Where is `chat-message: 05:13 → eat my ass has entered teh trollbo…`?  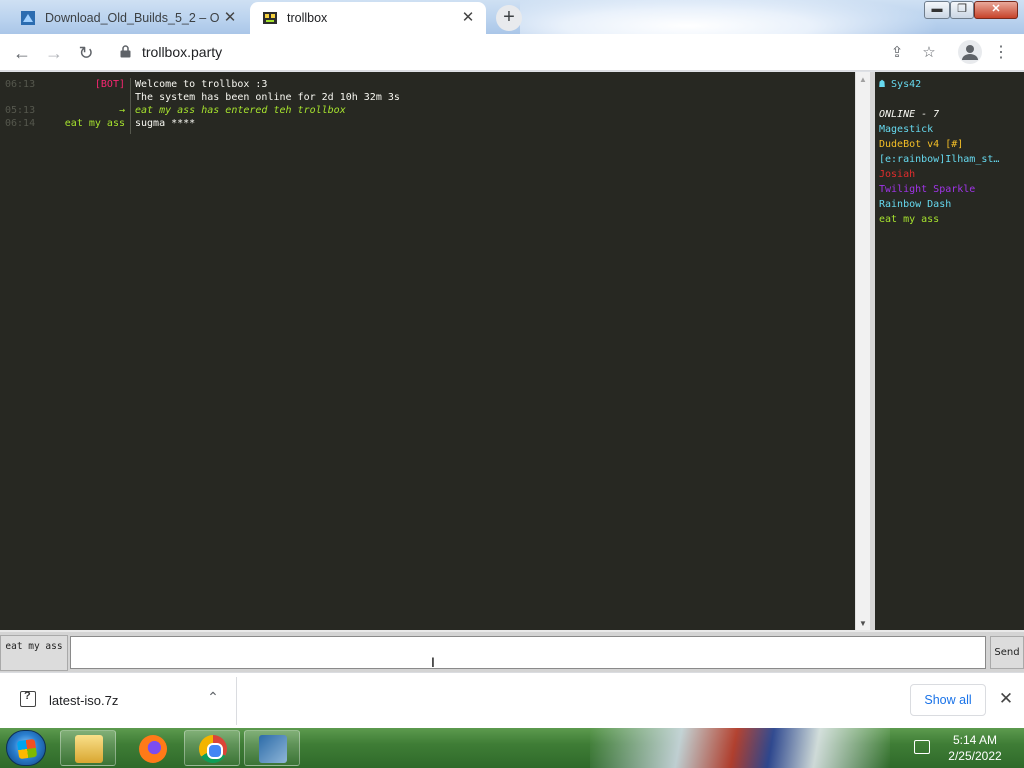 chat-message: 05:13 → eat my ass has entered teh trollbo… is located at coordinates (427, 110).